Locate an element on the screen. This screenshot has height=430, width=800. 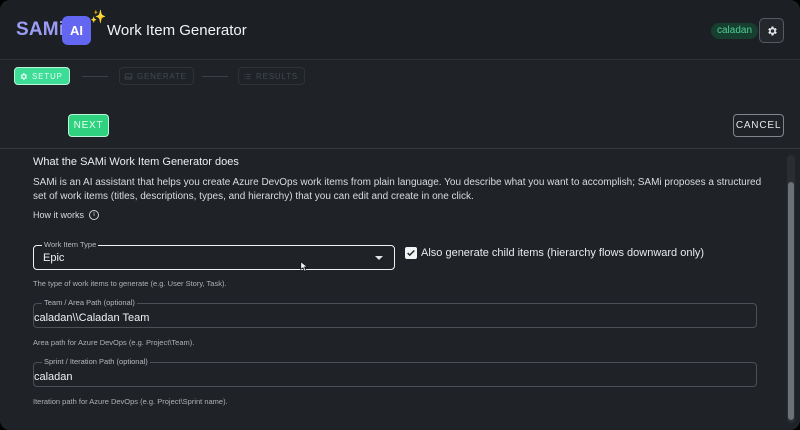
sprint-label: Sprint / Iteration Path (optional) is located at coordinates (96, 362).